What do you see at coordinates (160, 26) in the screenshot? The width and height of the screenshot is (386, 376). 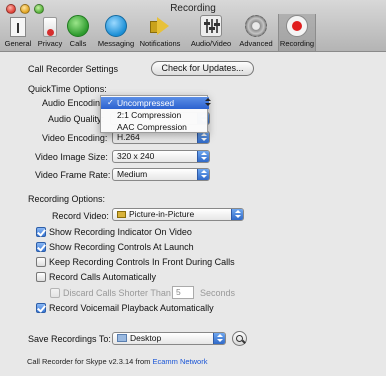 I see `notifications-icon` at bounding box center [160, 26].